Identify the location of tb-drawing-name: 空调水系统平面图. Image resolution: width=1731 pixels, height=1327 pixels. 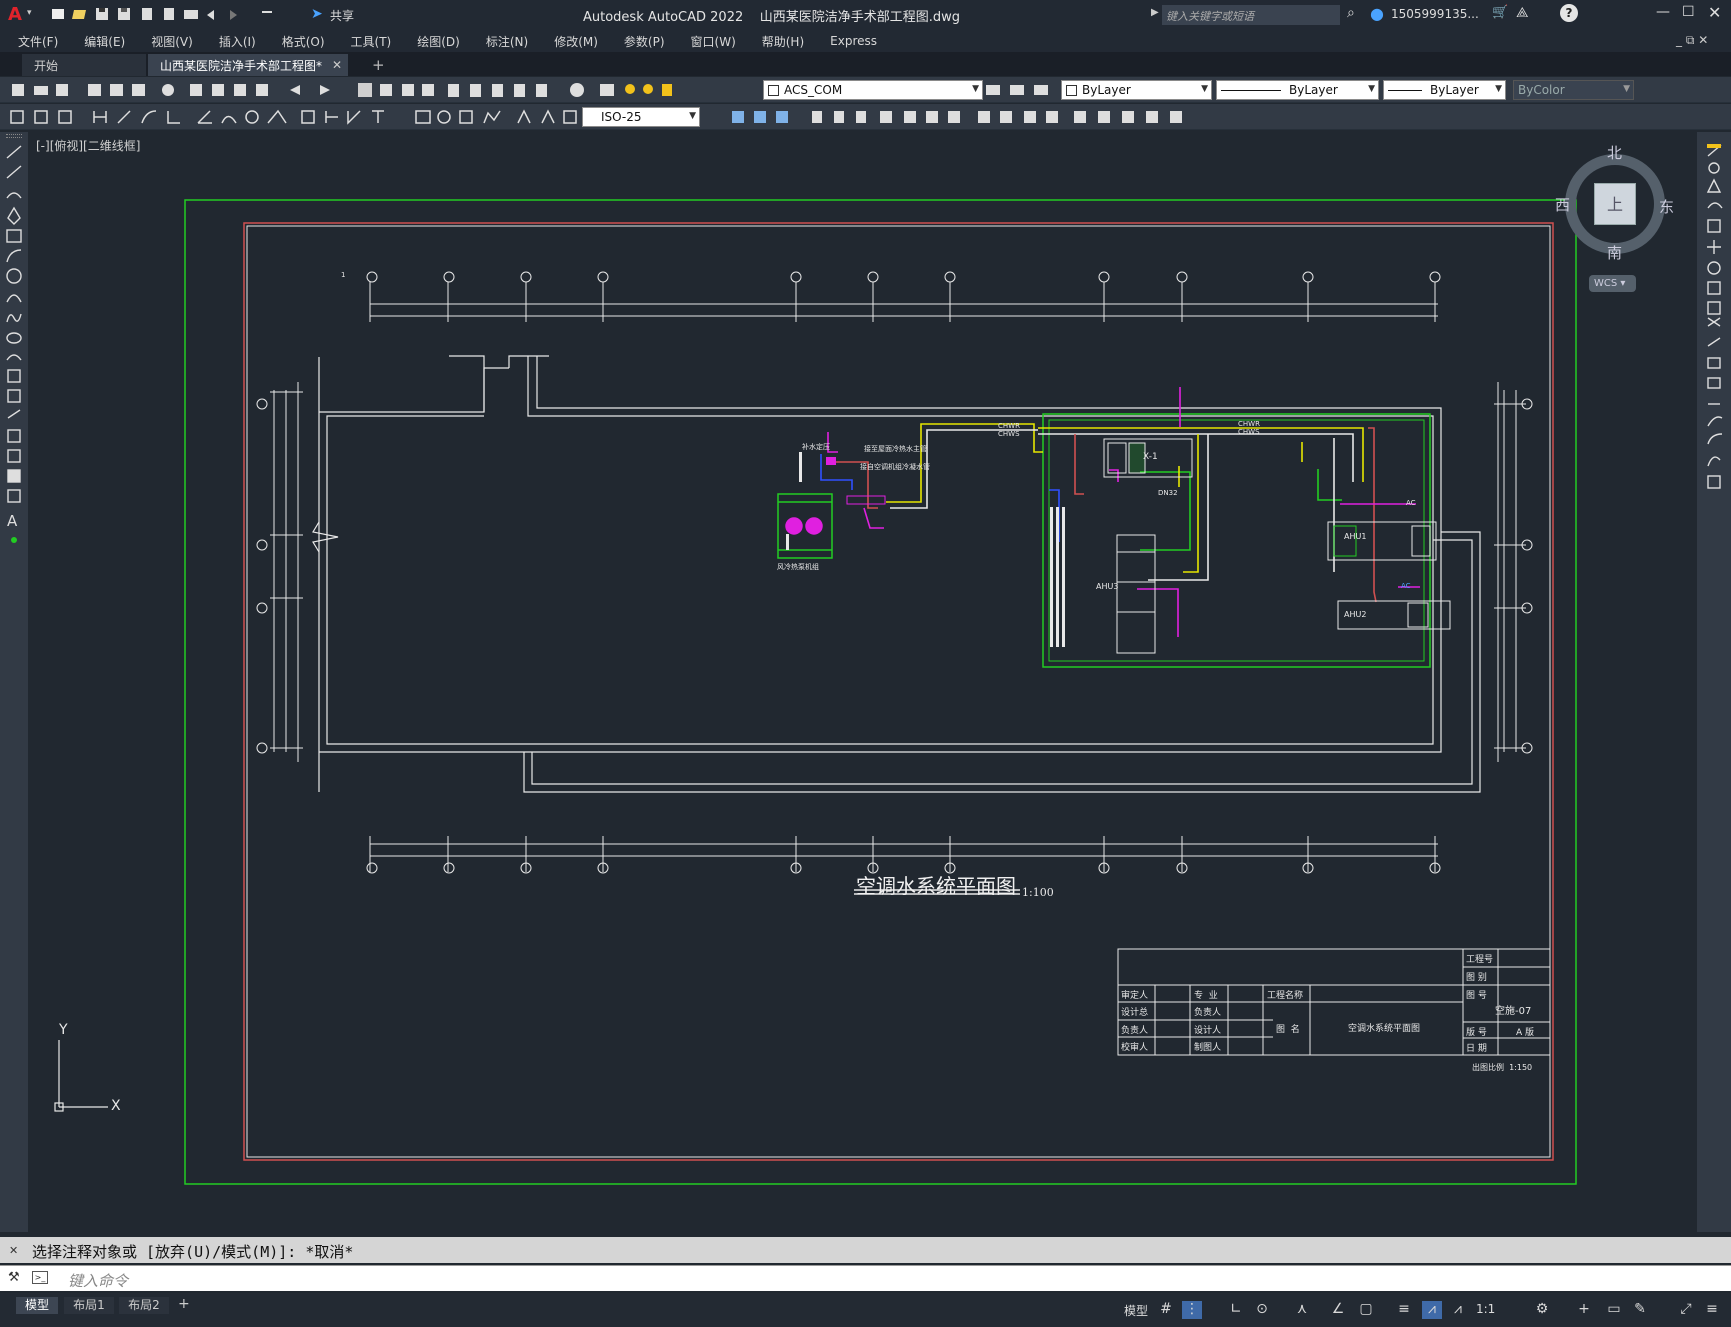
(1384, 1029).